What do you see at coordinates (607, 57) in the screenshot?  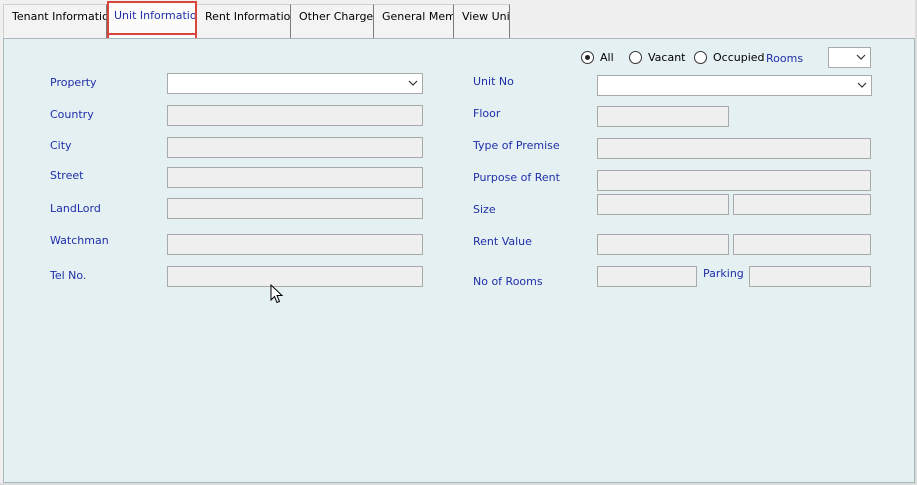 I see `radio-all-label: All` at bounding box center [607, 57].